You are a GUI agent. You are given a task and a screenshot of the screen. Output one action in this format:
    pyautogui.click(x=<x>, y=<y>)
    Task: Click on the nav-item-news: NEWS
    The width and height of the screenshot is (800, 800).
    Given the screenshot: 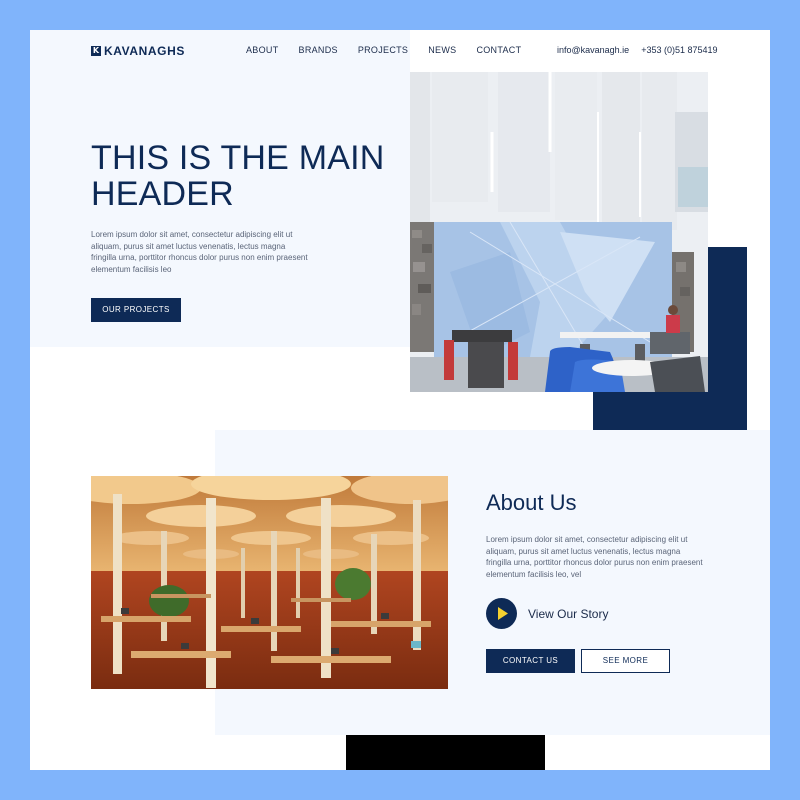 What is the action you would take?
    pyautogui.click(x=442, y=50)
    